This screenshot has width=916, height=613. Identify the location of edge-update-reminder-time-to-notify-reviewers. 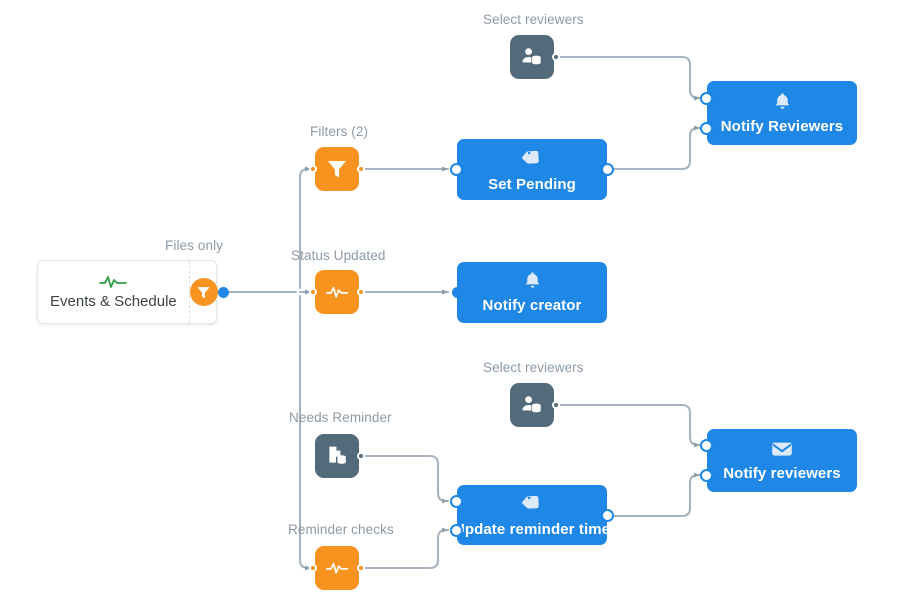
(656, 495).